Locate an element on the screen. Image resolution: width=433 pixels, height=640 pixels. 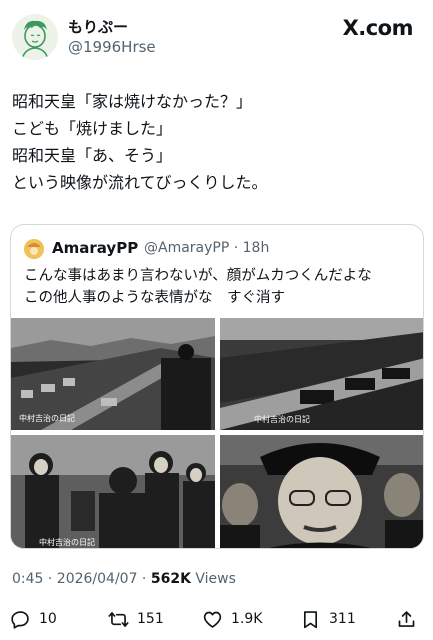
media-image-rooftop-crowd: 中村吉治の日記 is located at coordinates (113, 374).